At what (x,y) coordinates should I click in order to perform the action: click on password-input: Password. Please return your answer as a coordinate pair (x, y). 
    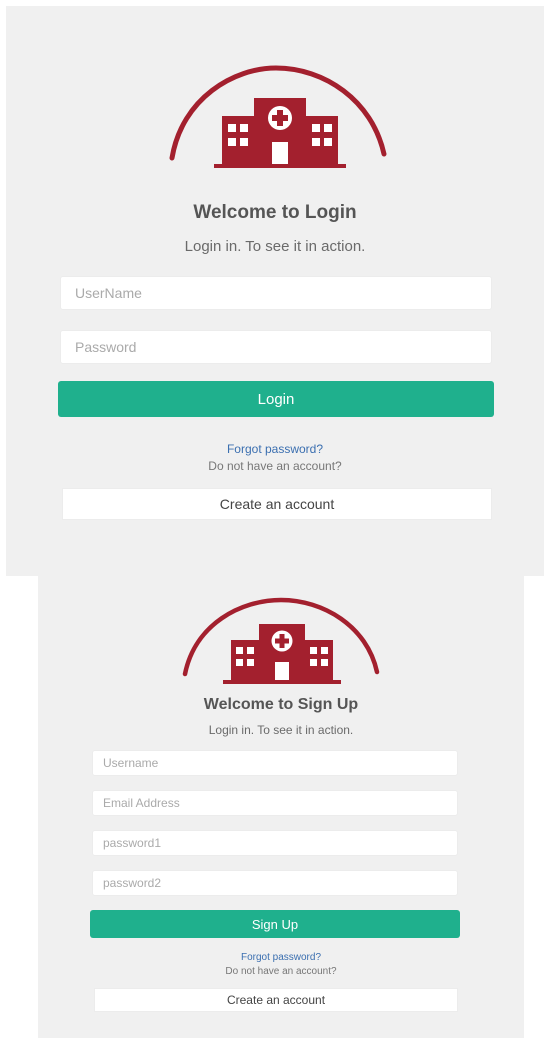
    Looking at the image, I should click on (276, 347).